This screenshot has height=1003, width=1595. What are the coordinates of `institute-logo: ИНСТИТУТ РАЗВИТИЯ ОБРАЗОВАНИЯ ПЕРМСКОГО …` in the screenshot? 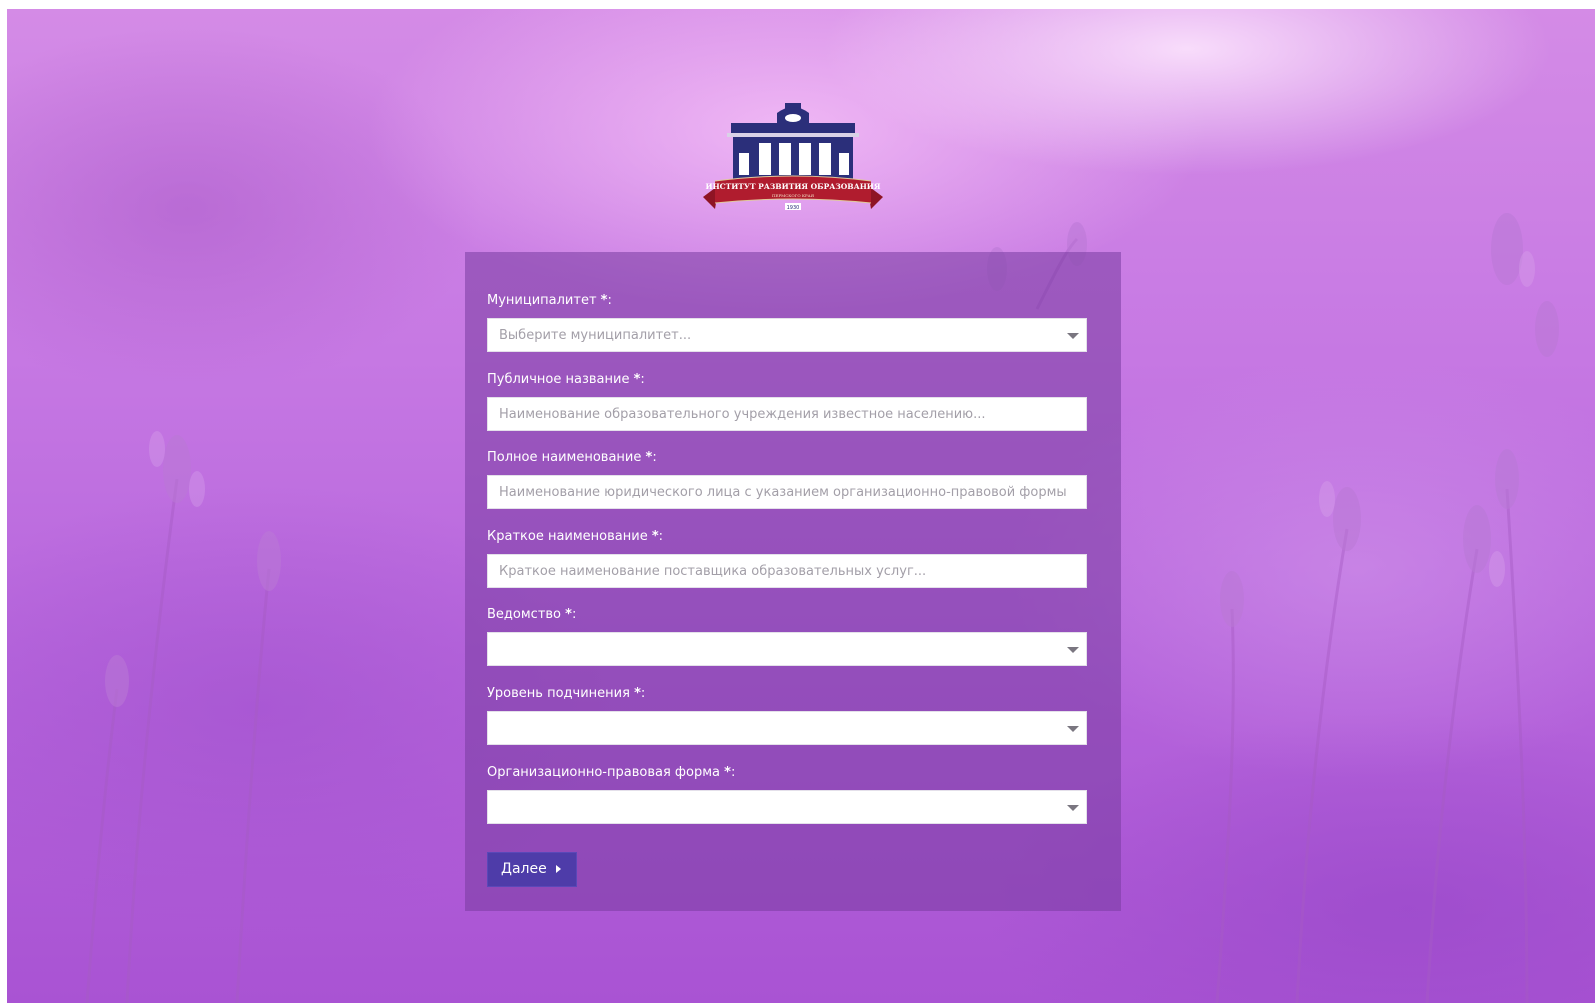 It's located at (793, 157).